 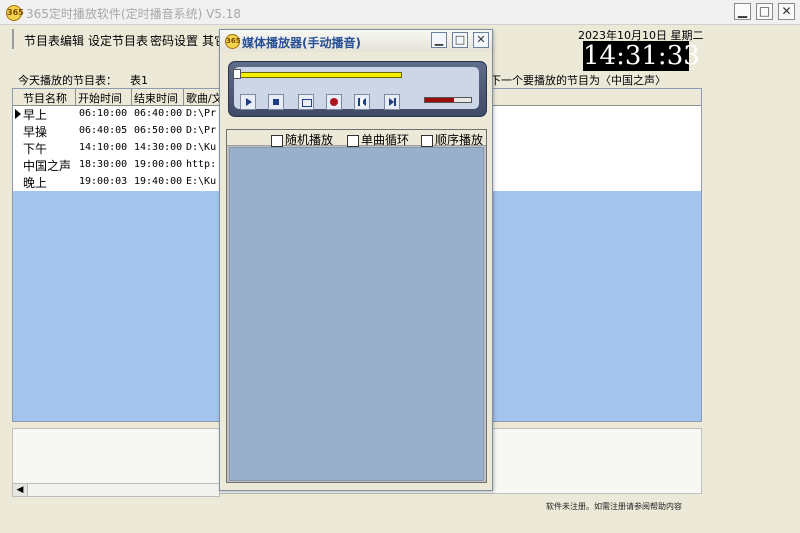 What do you see at coordinates (158, 181) in the screenshot?
I see `cell-end: 19:40:00` at bounding box center [158, 181].